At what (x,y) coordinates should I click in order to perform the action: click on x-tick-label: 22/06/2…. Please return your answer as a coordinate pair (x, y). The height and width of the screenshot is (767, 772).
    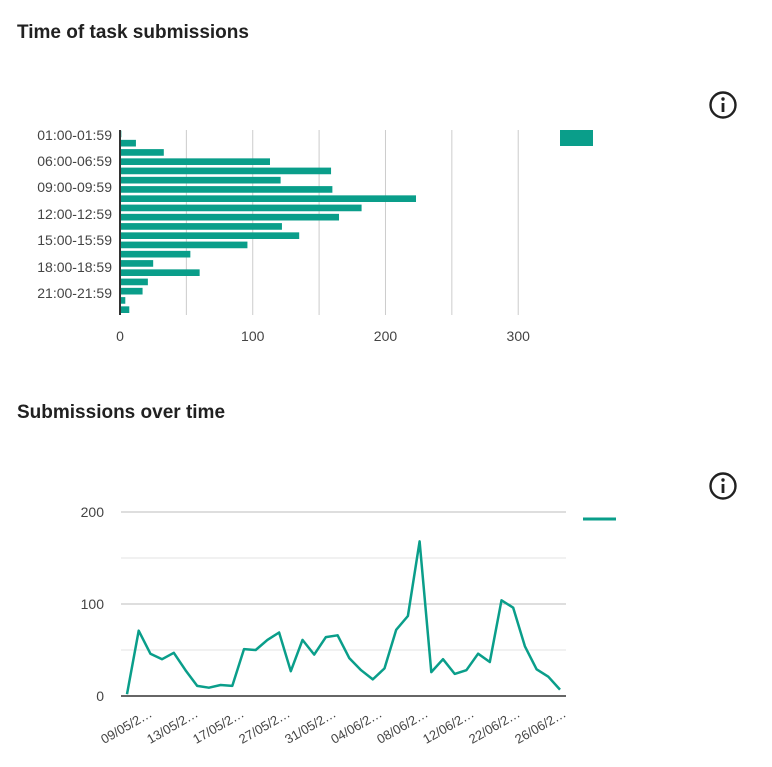
    Looking at the image, I should click on (494, 726).